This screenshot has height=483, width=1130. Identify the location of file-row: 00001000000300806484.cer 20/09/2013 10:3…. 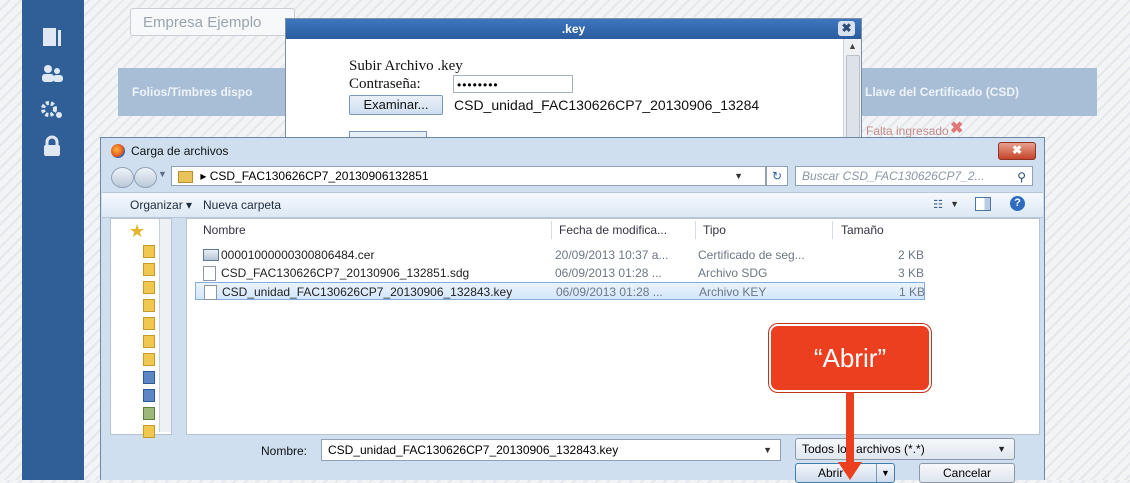
(560, 255).